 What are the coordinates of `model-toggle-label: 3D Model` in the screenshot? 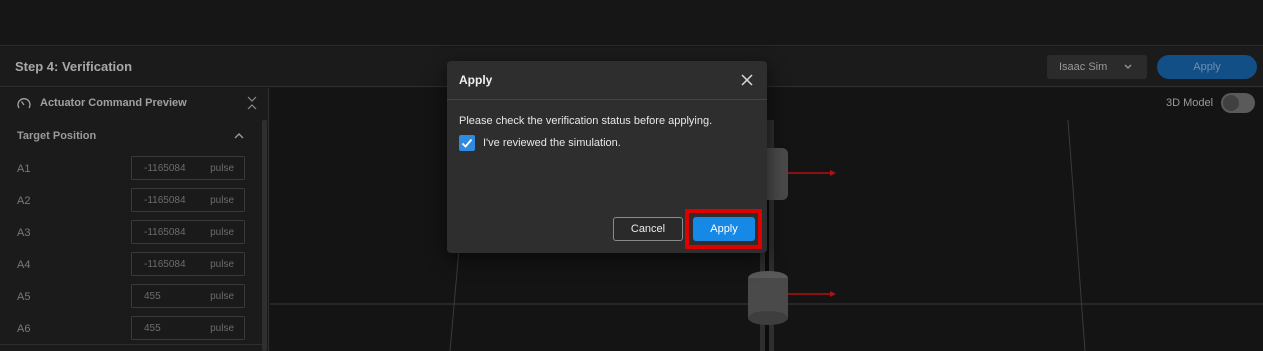 It's located at (1190, 103).